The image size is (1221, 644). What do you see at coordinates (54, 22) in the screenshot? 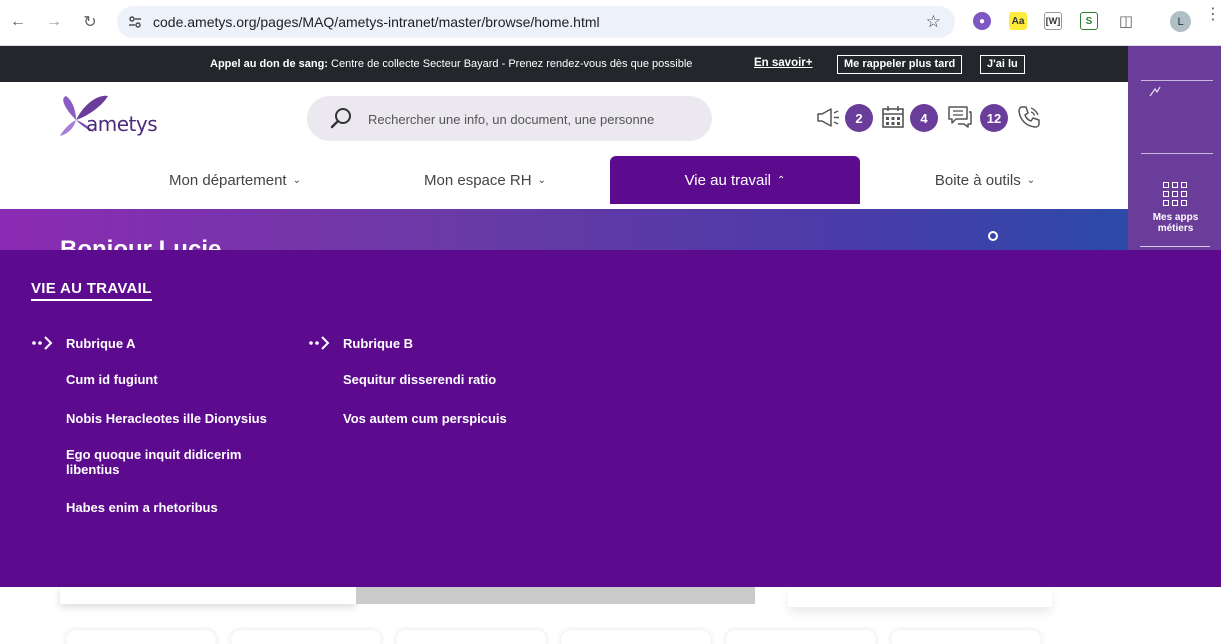
I see `forward-icon: →` at bounding box center [54, 22].